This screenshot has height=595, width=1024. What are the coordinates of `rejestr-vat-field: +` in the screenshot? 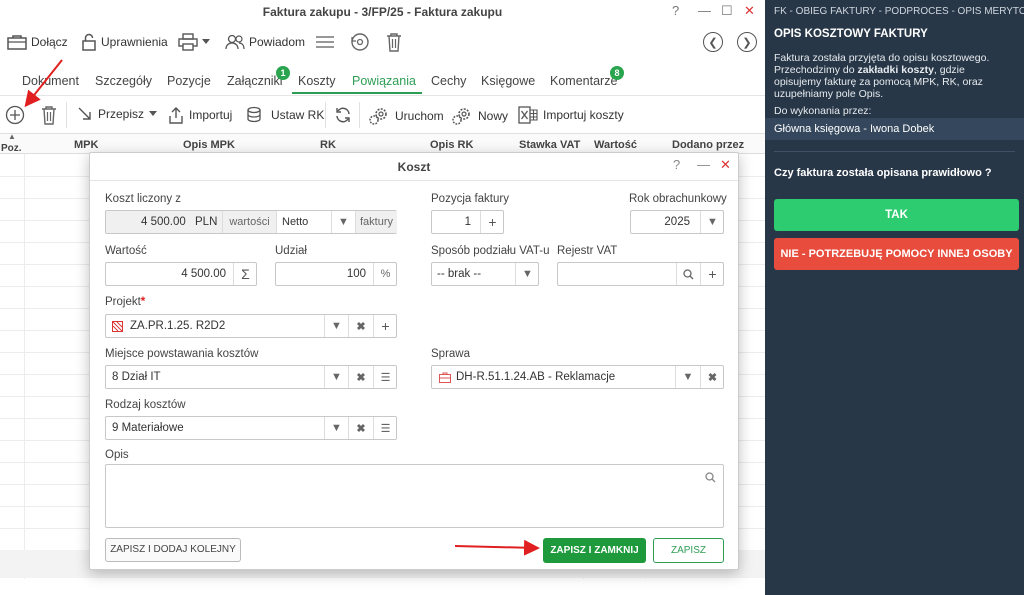 It's located at (640, 274).